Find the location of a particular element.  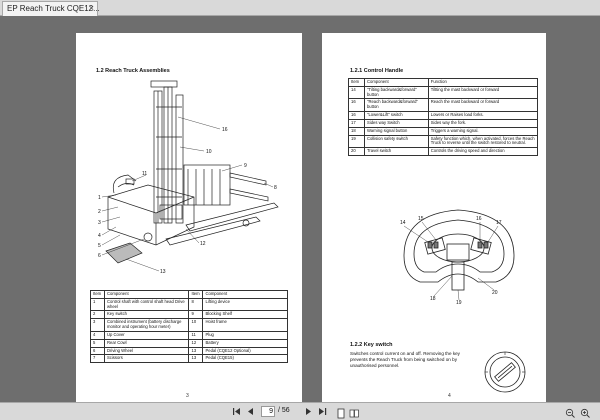

single-page-icon is located at coordinates (341, 413).